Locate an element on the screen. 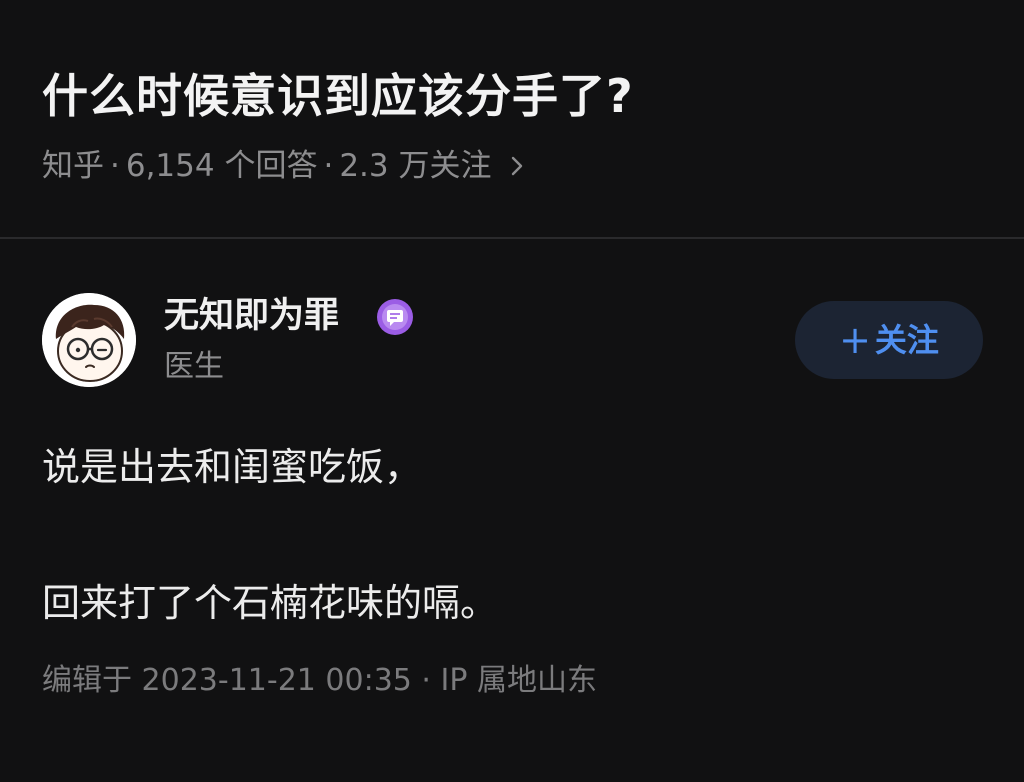 This screenshot has width=1024, height=782. avatar is located at coordinates (89, 340).